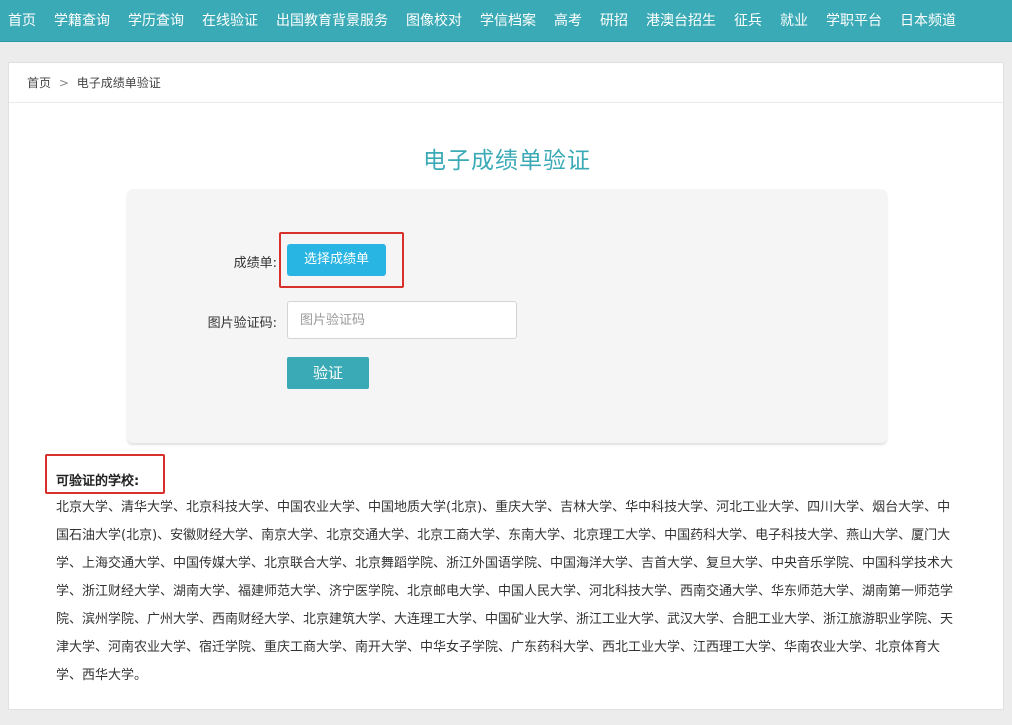 This screenshot has width=1012, height=725. I want to click on nav-item-conscription: 征兵, so click(748, 21).